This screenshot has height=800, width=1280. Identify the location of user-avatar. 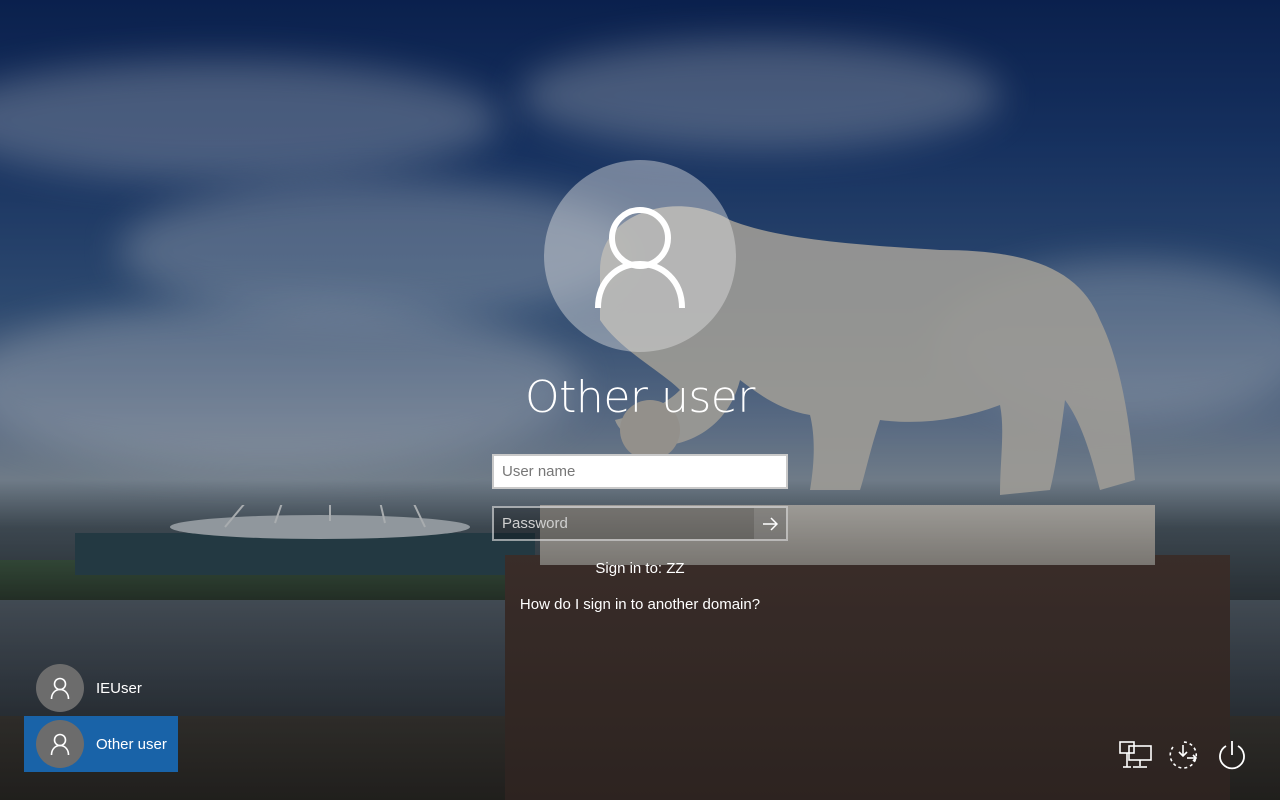
(640, 256).